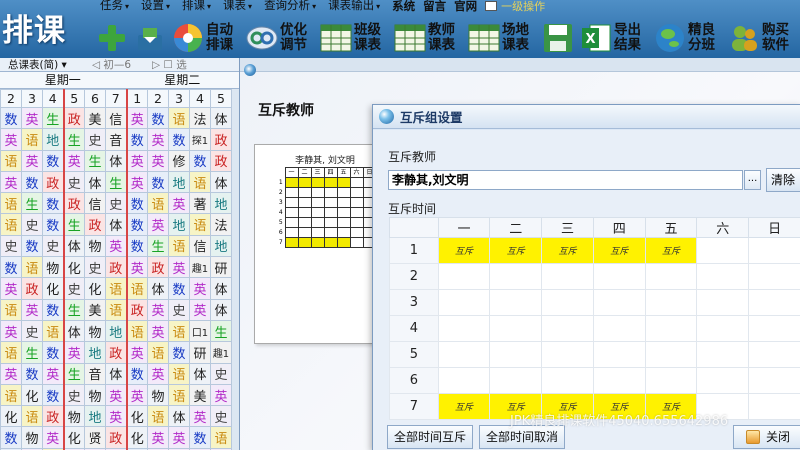 The width and height of the screenshot is (800, 450). What do you see at coordinates (200, 331) in the screenshot?
I see `timetable-cell: 口1` at bounding box center [200, 331].